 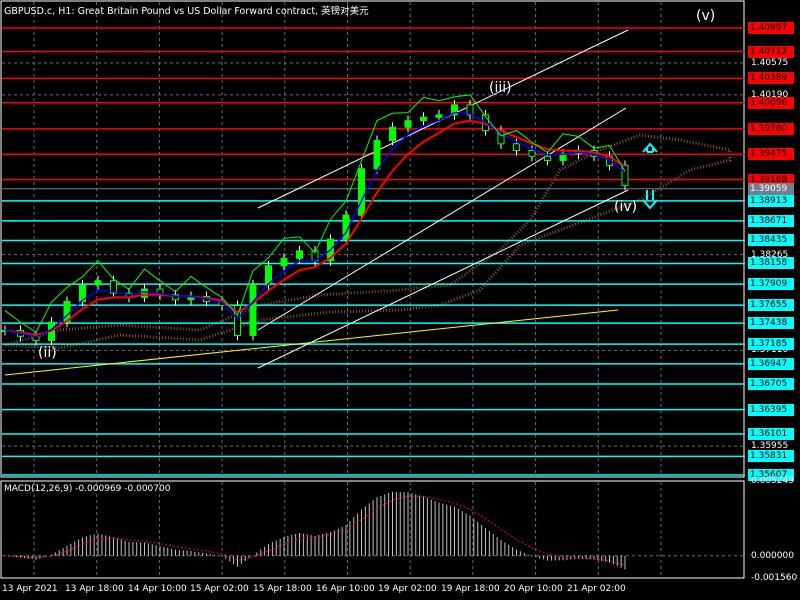 I want to click on time-label: 16 Apr 10:00, so click(x=345, y=589).